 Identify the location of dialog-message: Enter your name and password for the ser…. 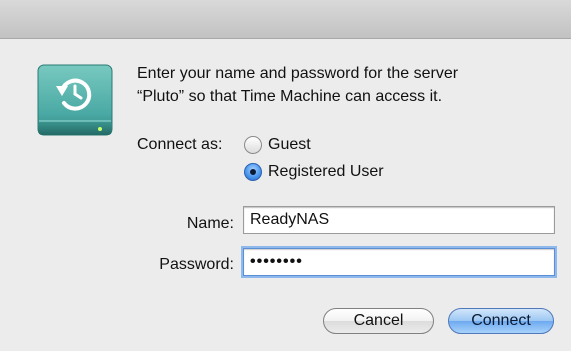
(347, 85).